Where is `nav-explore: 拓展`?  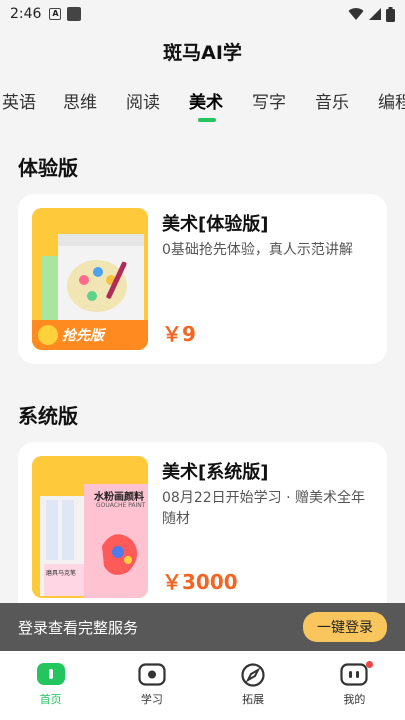 nav-explore: 拓展 is located at coordinates (253, 685).